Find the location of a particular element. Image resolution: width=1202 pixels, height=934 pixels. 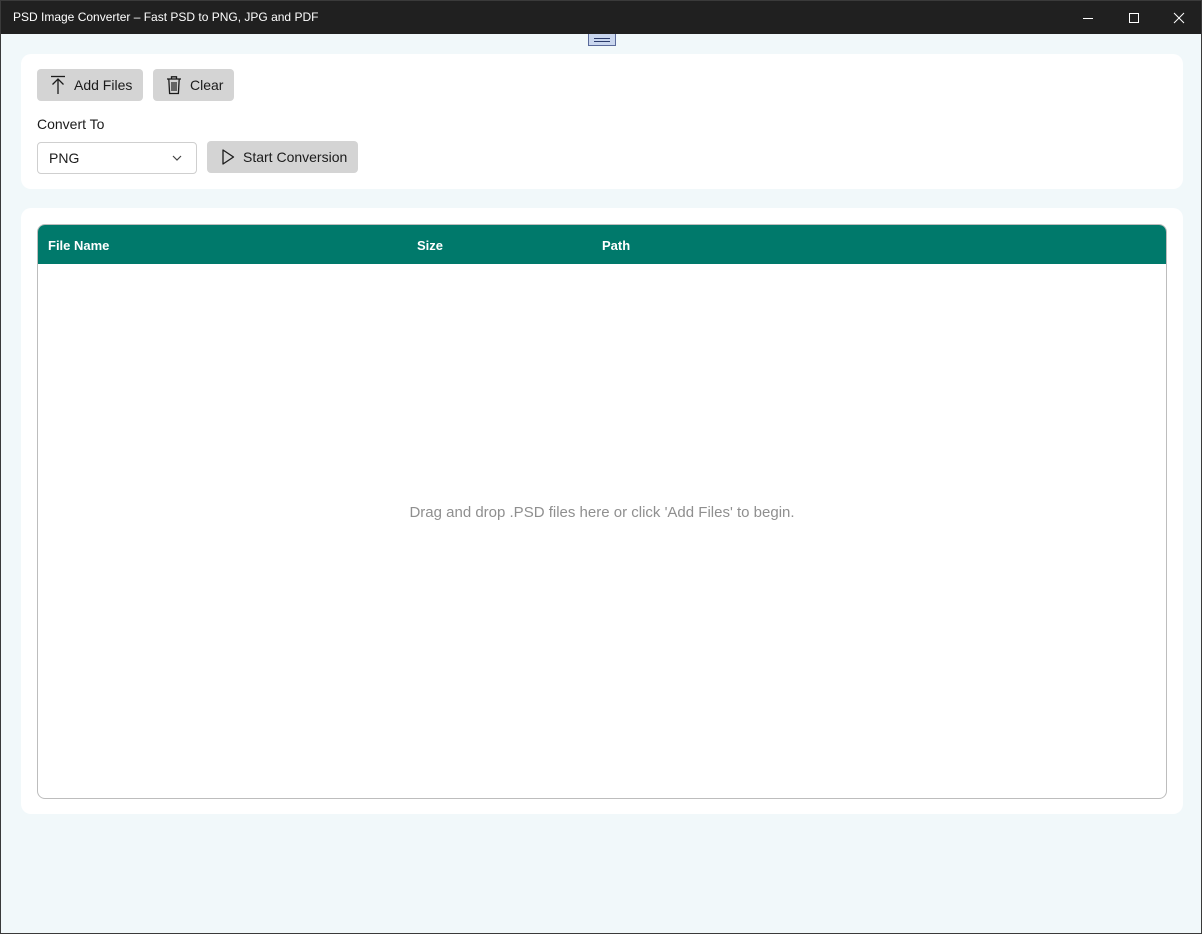

format-select: PNG is located at coordinates (117, 158).